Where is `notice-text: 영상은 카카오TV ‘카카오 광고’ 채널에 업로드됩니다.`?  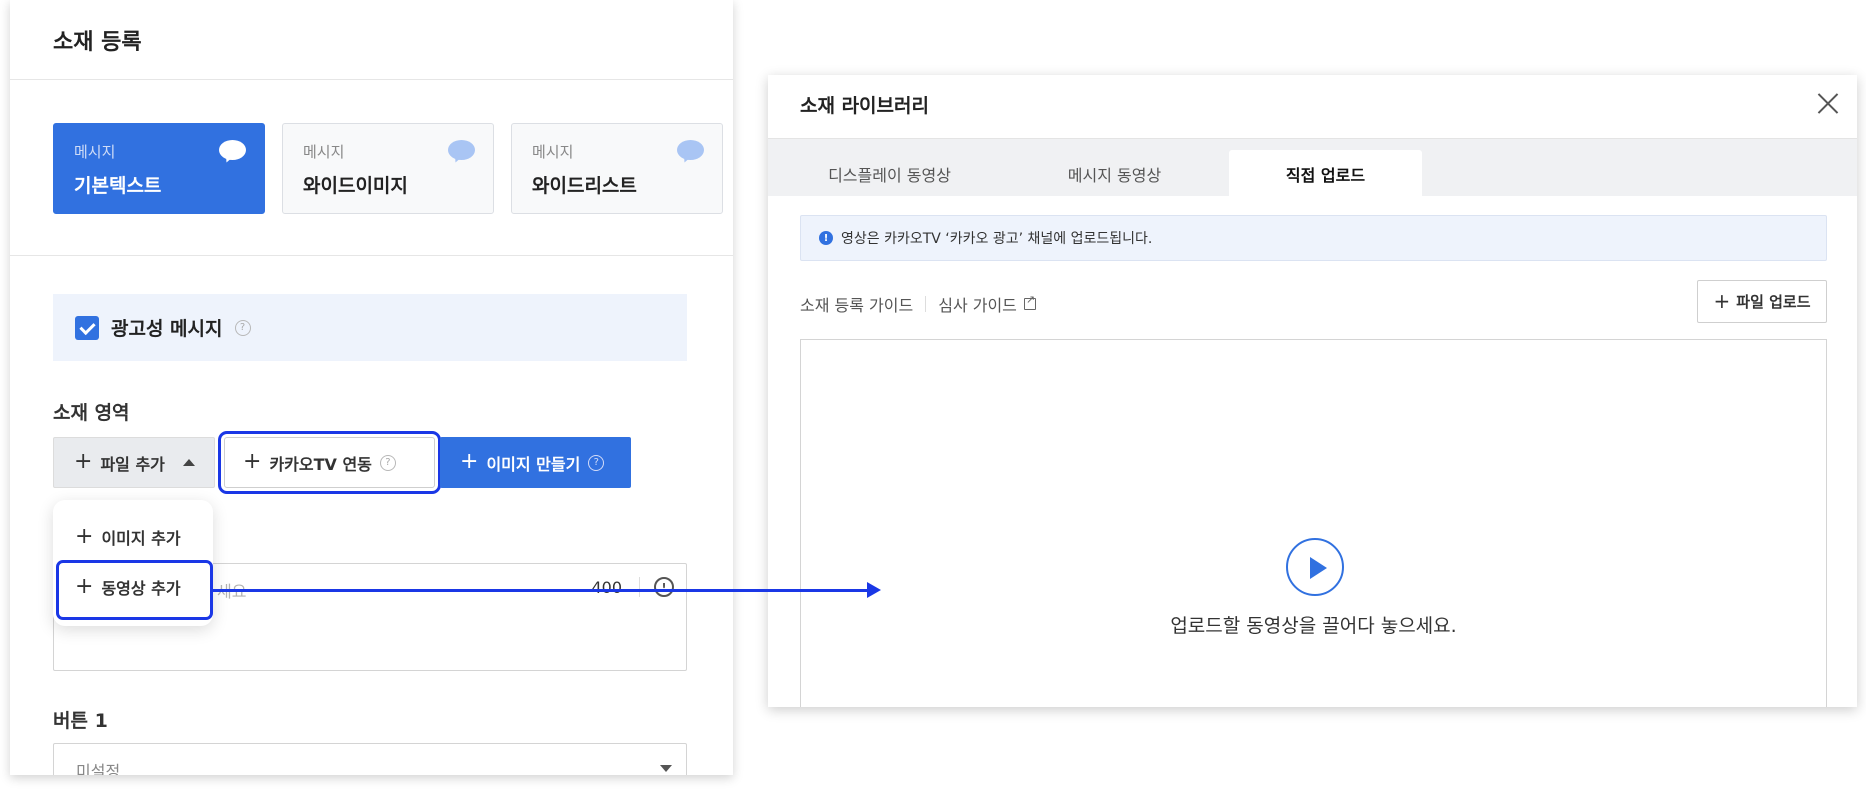
notice-text: 영상은 카카오TV ‘카카오 광고’ 채널에 업로드됩니다. is located at coordinates (997, 239).